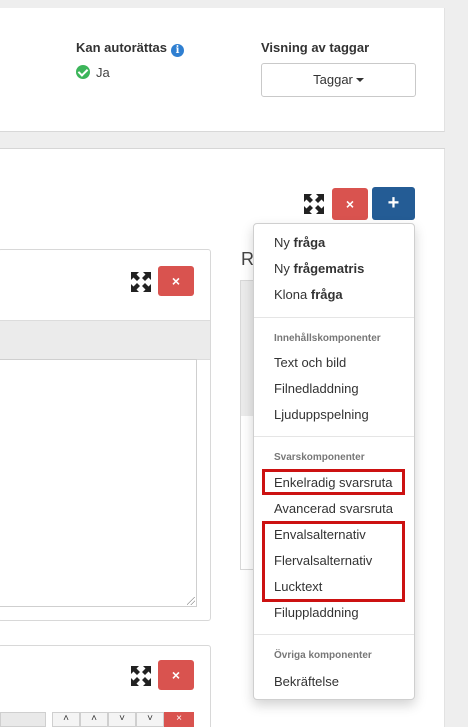  What do you see at coordinates (284, 242) in the screenshot?
I see `menu-item-new-question-prefix: Ny` at bounding box center [284, 242].